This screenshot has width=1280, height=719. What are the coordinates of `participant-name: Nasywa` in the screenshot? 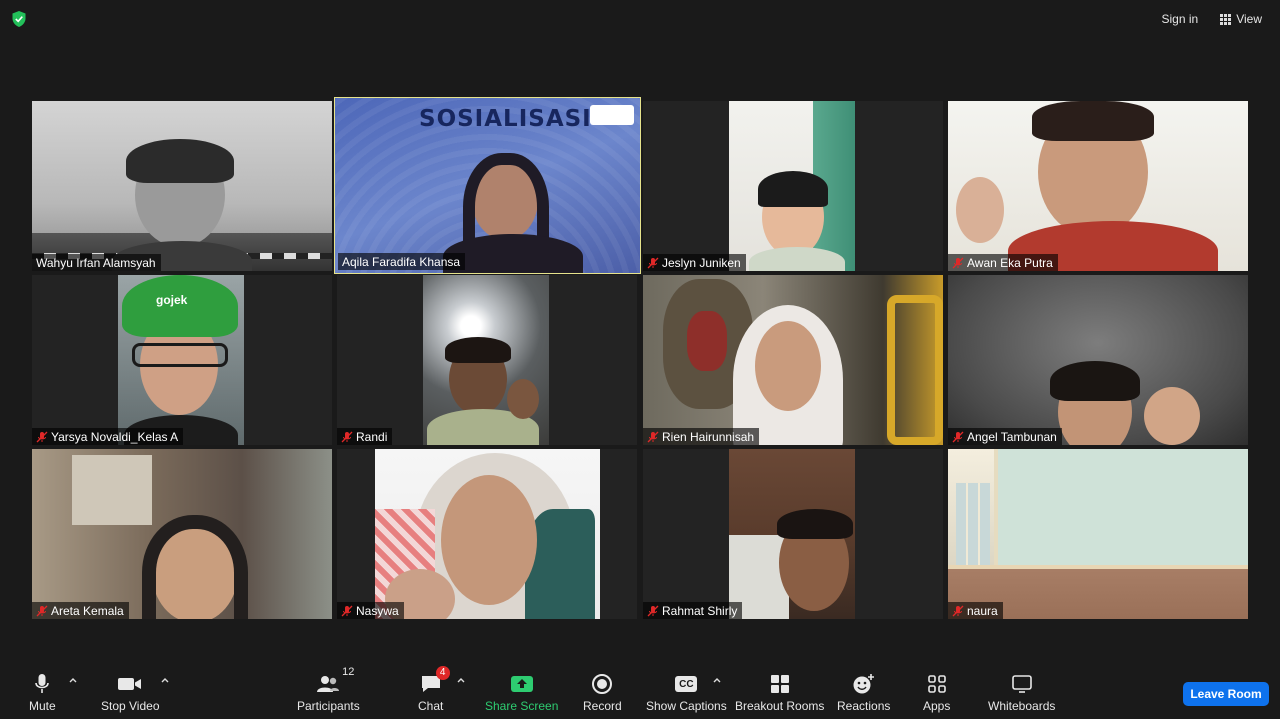 It's located at (377, 610).